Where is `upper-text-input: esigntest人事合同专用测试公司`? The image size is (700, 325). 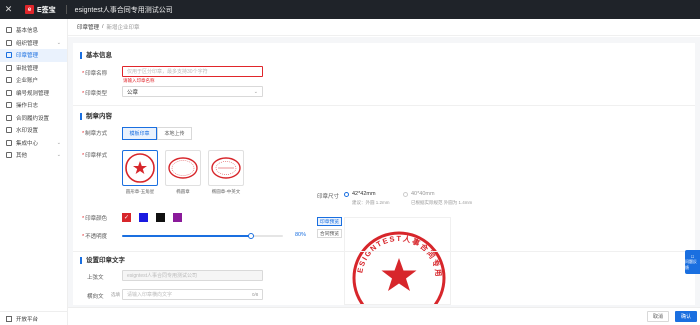
upper-text-input: esigntest人事合同专用测试公司 is located at coordinates (192, 275).